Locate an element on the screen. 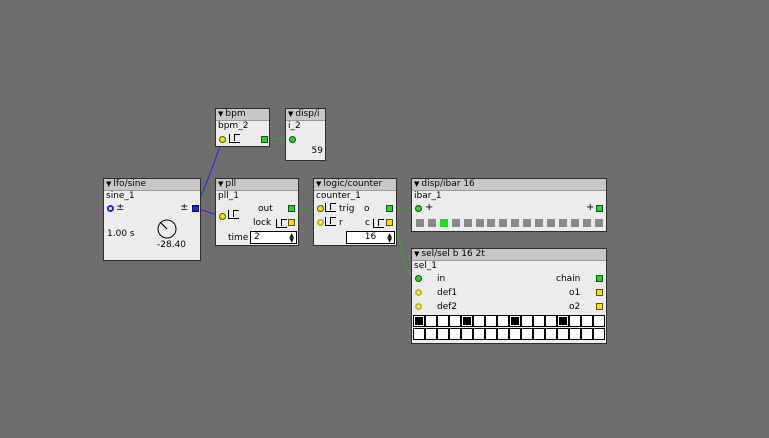 The image size is (769, 438). inlet-def2 is located at coordinates (418, 306).